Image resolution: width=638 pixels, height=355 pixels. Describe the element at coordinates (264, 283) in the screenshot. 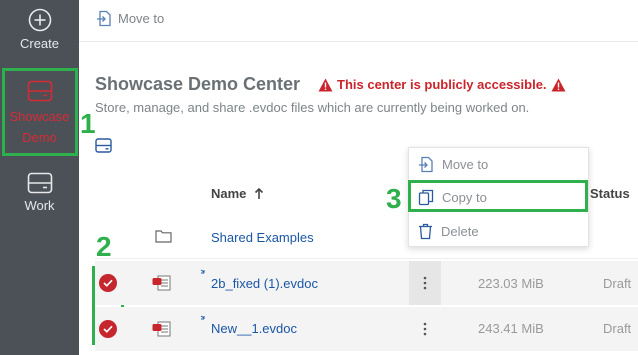

I see `file-name-link: 2b_fixed (1).evdoc` at that location.